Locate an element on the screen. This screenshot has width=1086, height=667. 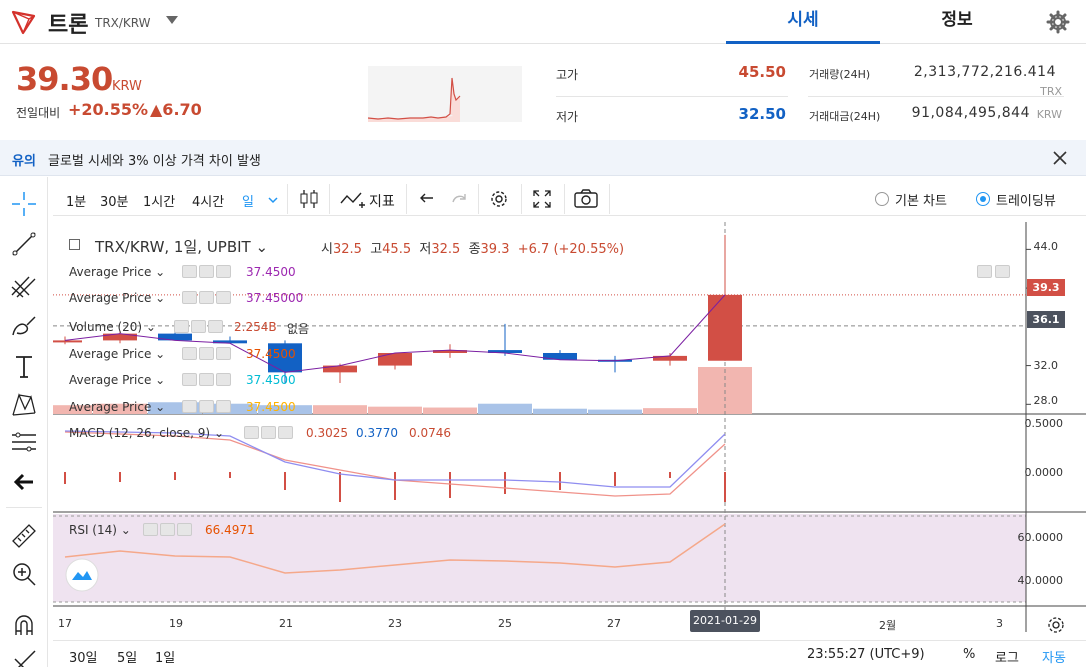
trend-line-icon is located at coordinates (24, 244).